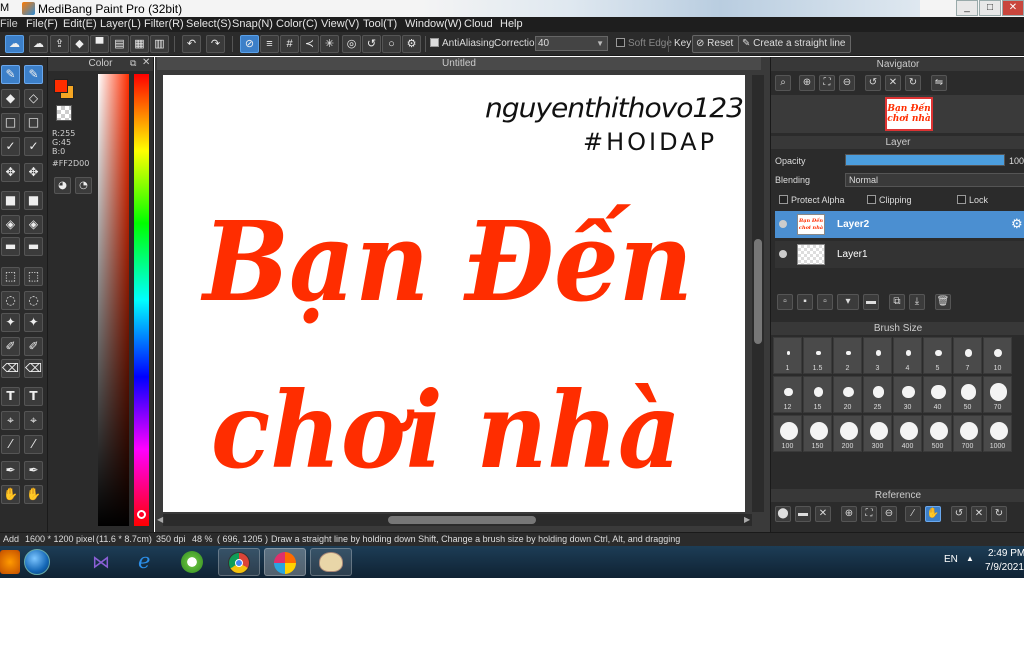 This screenshot has width=1024, height=661. What do you see at coordinates (871, 302) in the screenshot?
I see `folder-icon: ▬` at bounding box center [871, 302].